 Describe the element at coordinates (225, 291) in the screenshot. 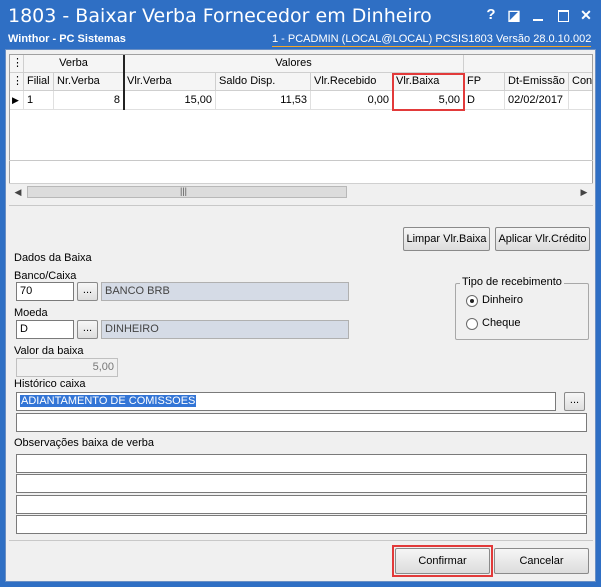

I see `banco-name-field: BANCO BRB` at that location.